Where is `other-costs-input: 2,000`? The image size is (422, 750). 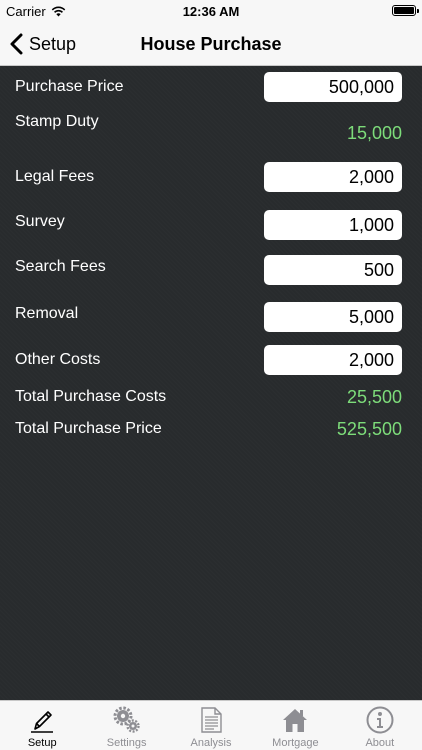
other-costs-input: 2,000 is located at coordinates (333, 360).